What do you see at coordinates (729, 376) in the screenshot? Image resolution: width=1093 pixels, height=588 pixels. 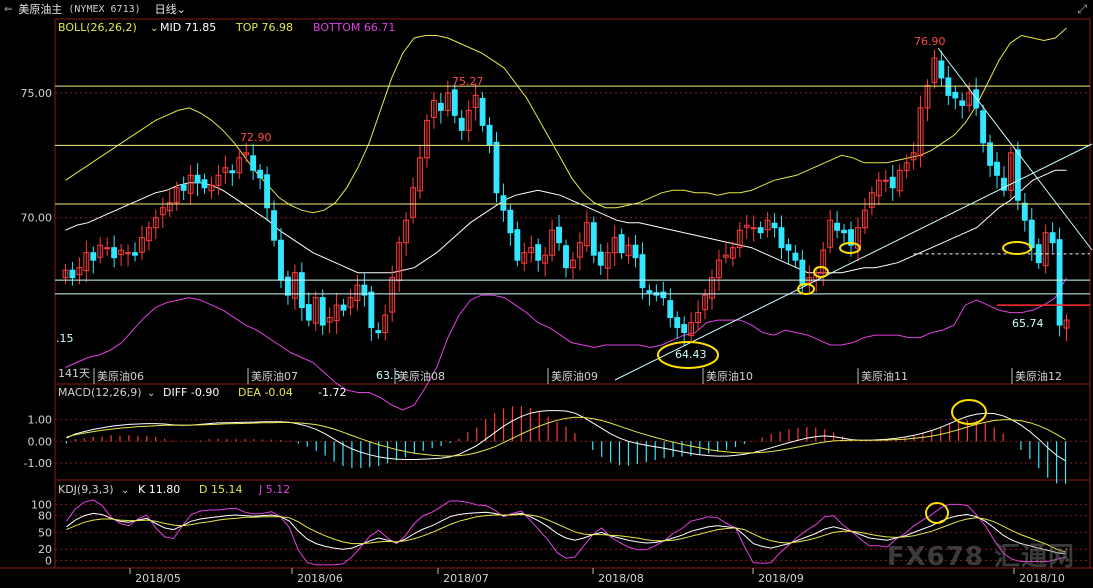 I see `contract-label: 美原油10` at bounding box center [729, 376].